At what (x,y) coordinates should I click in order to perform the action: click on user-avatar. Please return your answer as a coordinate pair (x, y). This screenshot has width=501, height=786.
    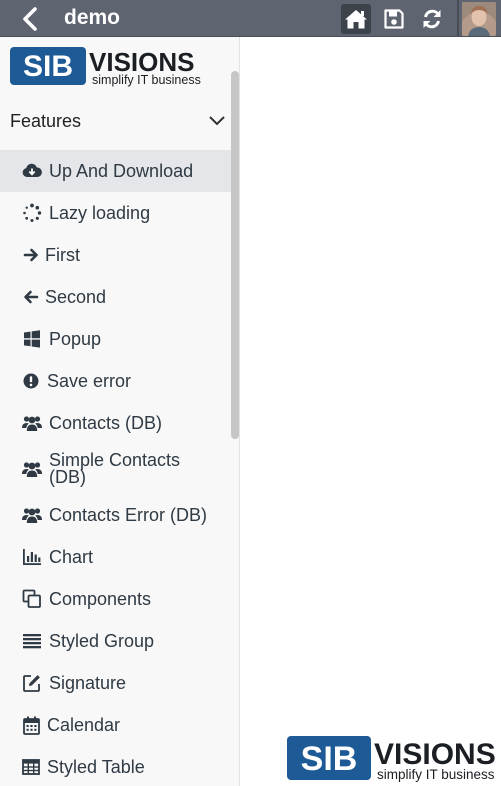
    Looking at the image, I should click on (479, 19).